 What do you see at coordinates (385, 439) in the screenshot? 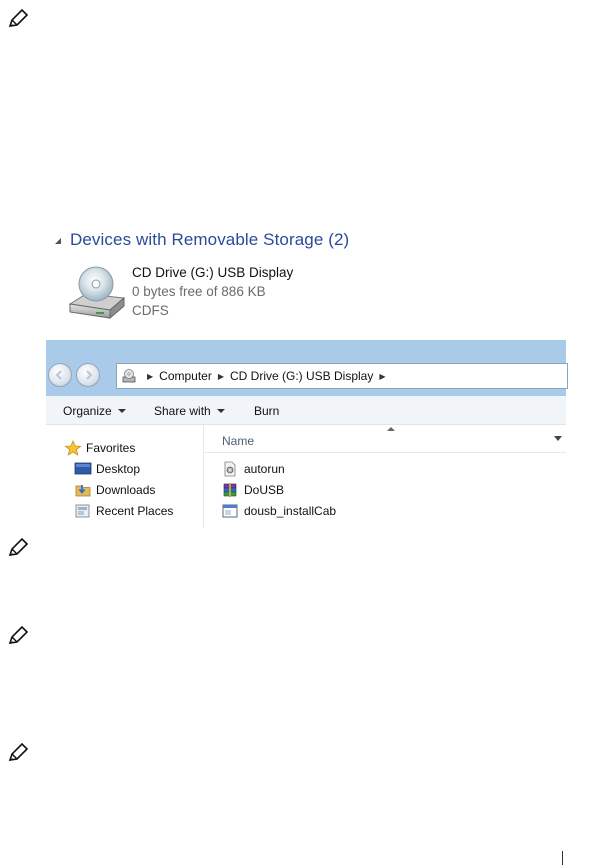
I see `column-header-row: Name` at bounding box center [385, 439].